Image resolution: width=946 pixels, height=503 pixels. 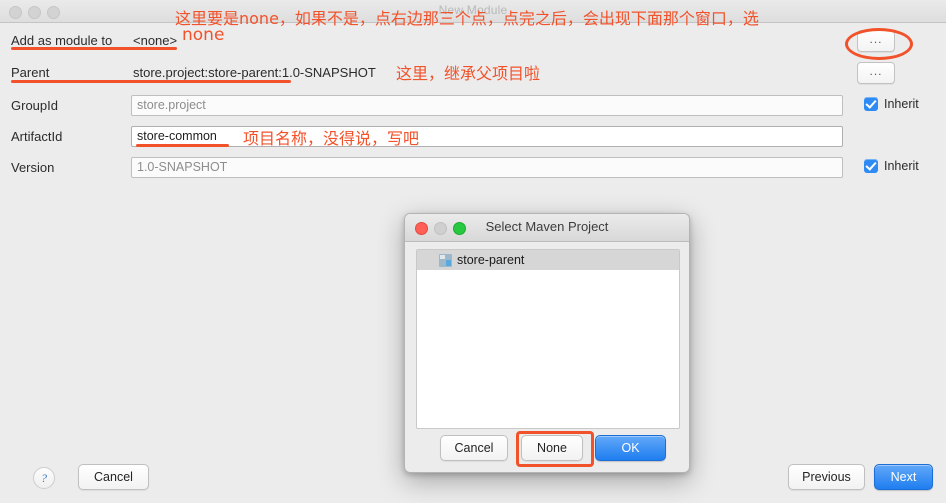 What do you see at coordinates (901, 104) in the screenshot?
I see `group-id-inherit-label: Inherit` at bounding box center [901, 104].